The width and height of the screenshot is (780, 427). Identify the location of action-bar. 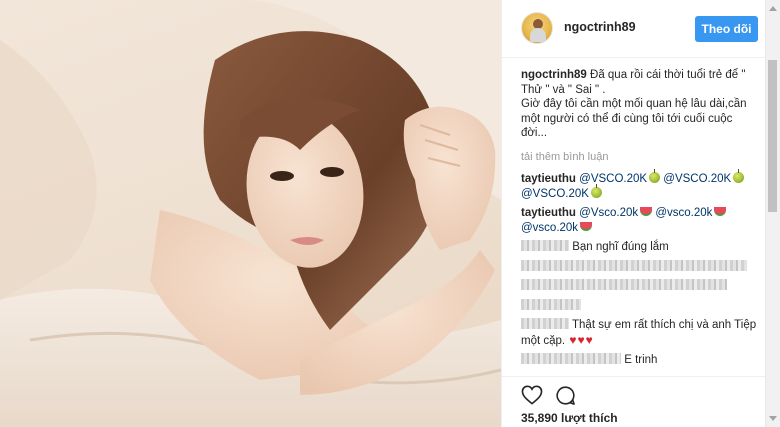
(634, 390).